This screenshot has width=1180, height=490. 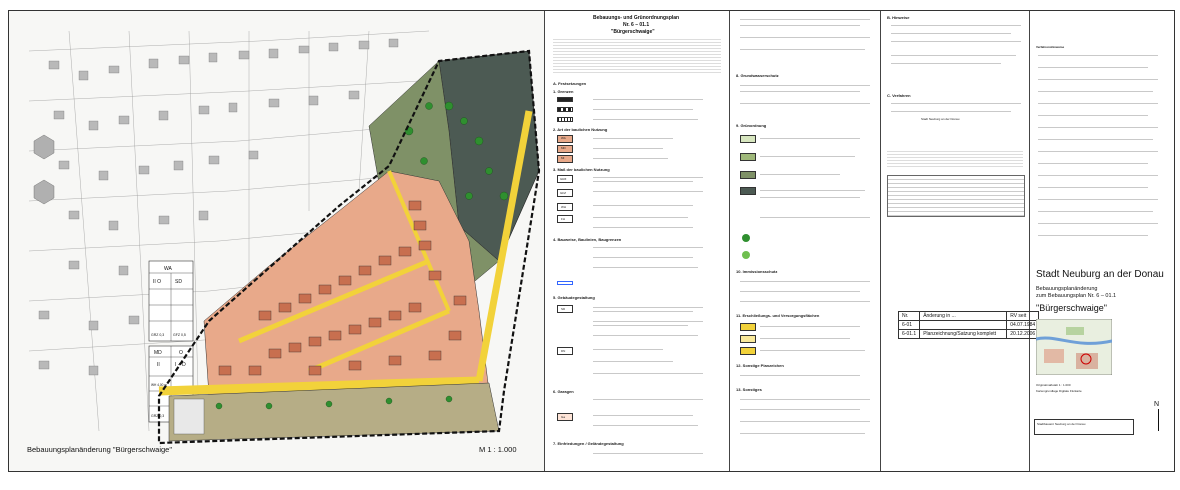 What do you see at coordinates (909, 325) in the screenshot?
I see `table-cell: 6-01` at bounding box center [909, 325].